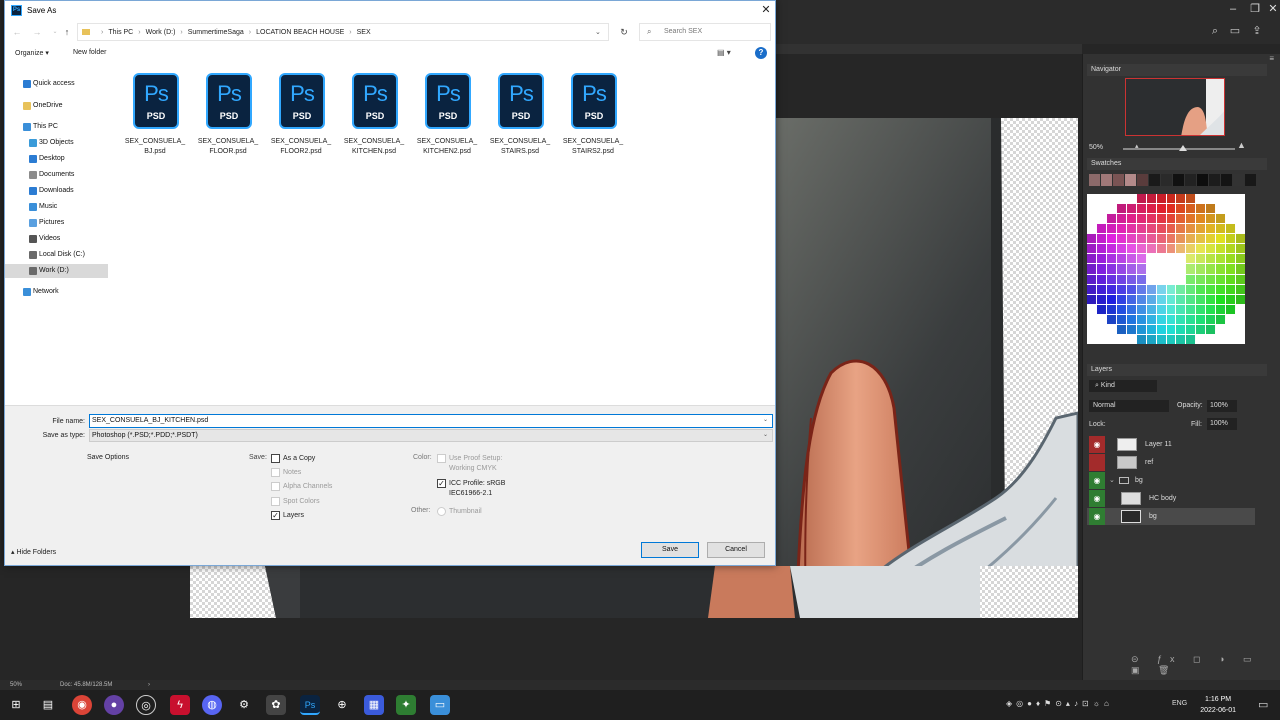  Describe the element at coordinates (310, 705) in the screenshot. I see `photoshop-taskbar-icon: Ps` at that location.